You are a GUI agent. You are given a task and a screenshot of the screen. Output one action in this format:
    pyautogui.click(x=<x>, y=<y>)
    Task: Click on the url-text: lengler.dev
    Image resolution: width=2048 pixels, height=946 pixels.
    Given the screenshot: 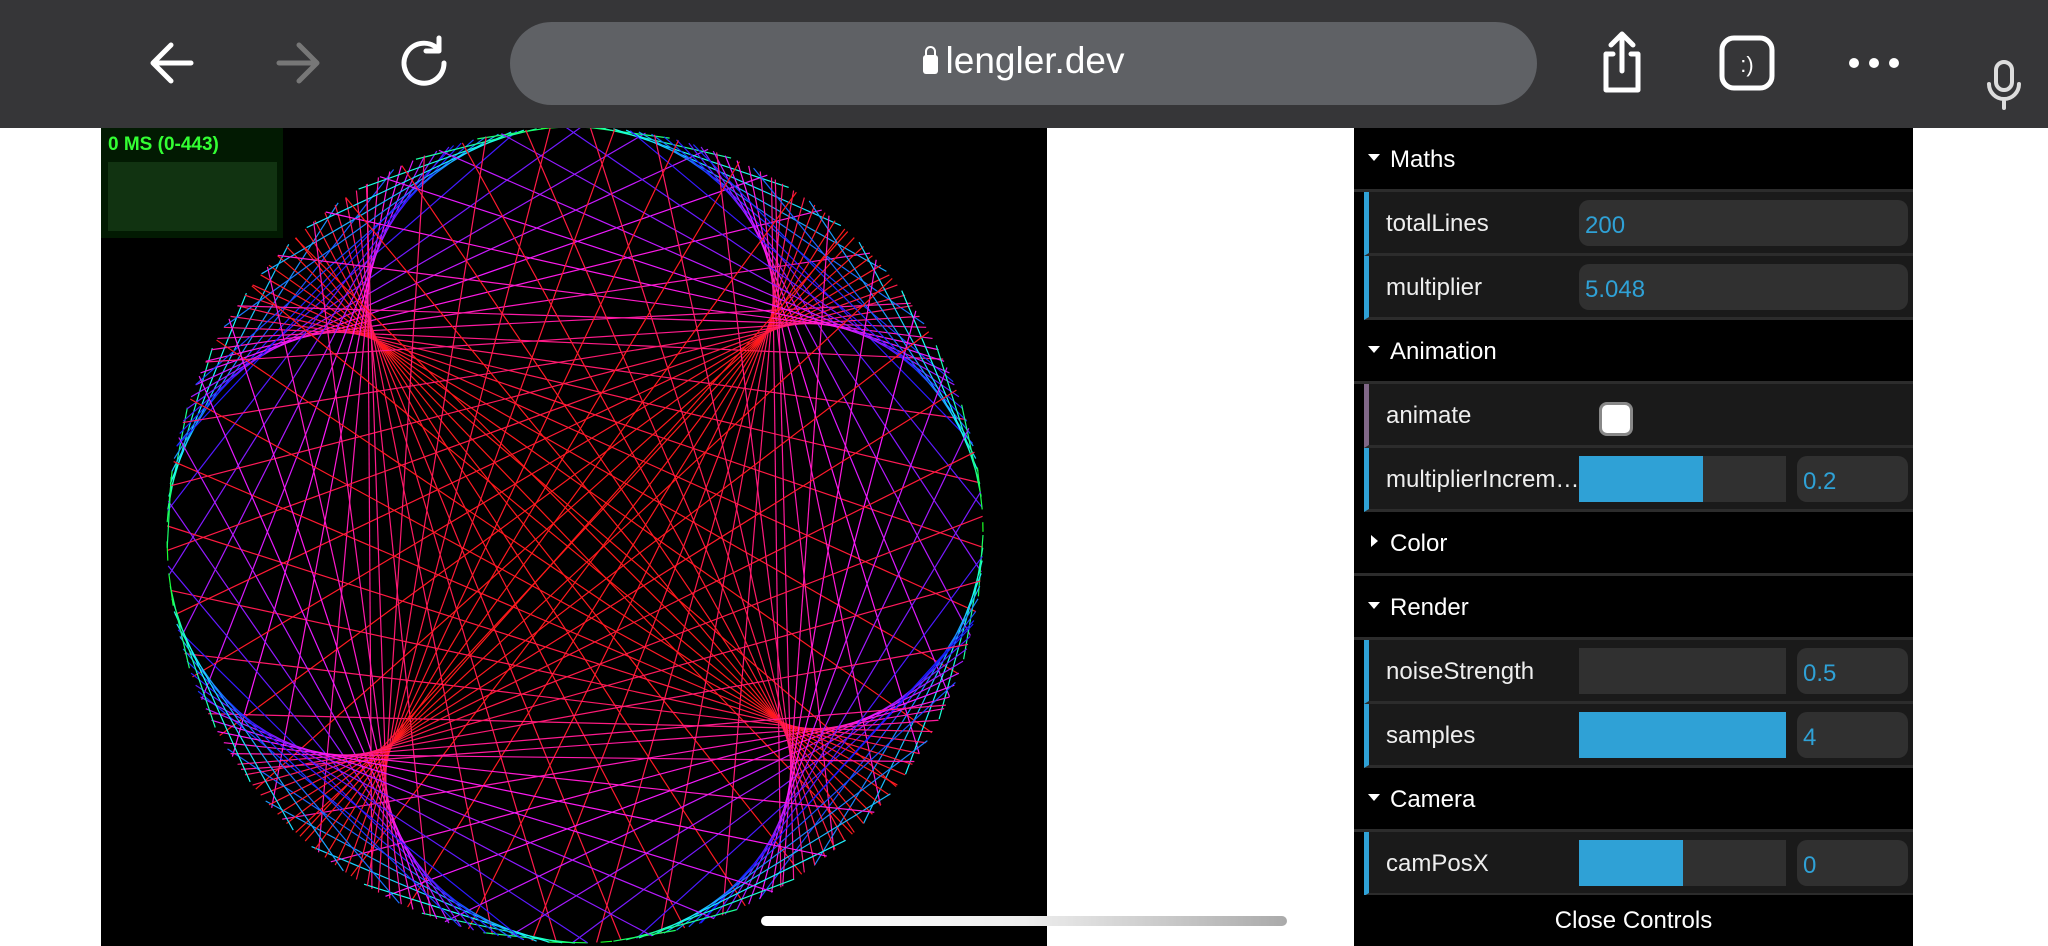 What is the action you would take?
    pyautogui.click(x=1035, y=60)
    